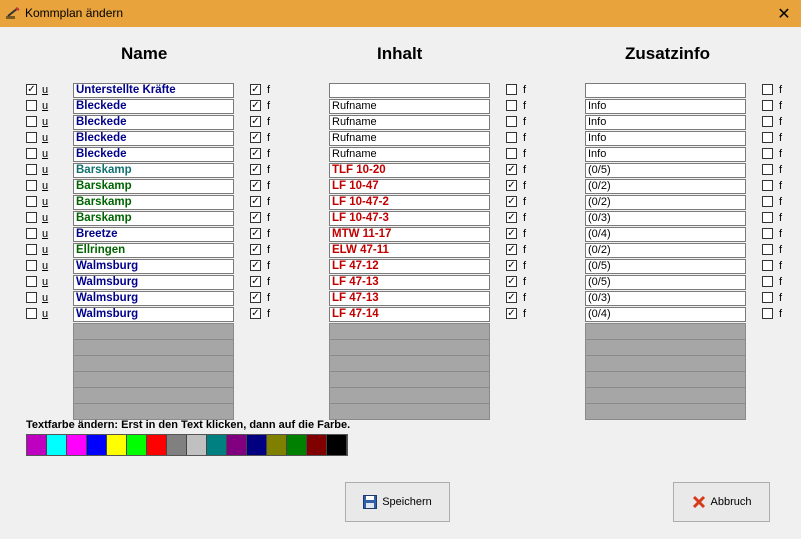 The image size is (801, 539). I want to click on inhalt-cell: LF 10-47, so click(409, 186).